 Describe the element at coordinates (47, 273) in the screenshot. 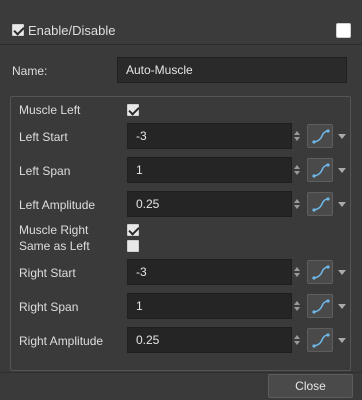

I see `right-start-label: Right Start` at that location.